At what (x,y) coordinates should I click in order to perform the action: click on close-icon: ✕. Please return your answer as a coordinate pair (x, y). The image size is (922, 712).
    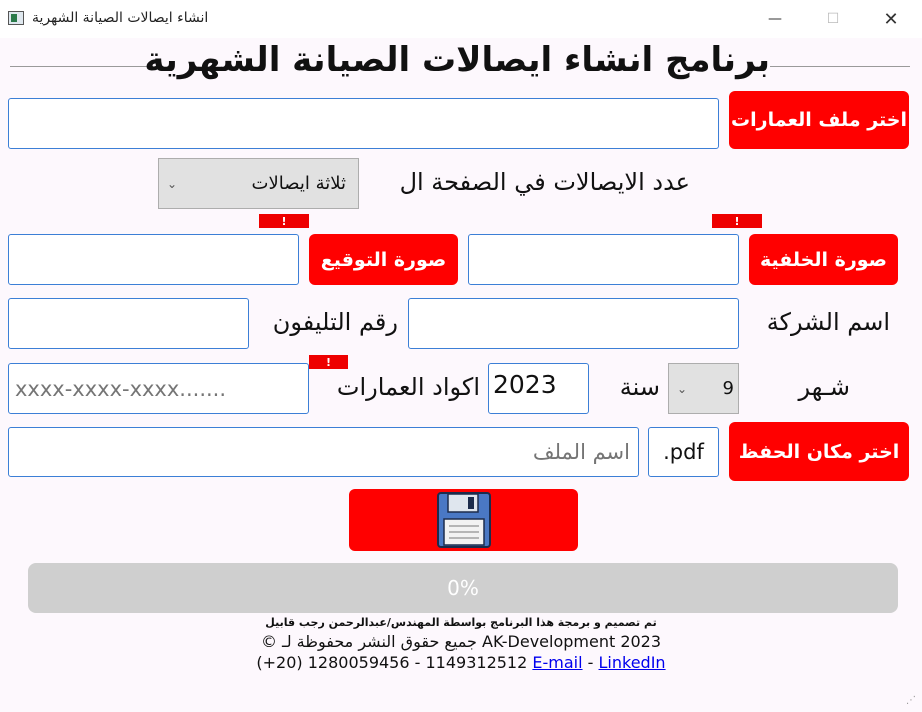
    Looking at the image, I should click on (891, 19).